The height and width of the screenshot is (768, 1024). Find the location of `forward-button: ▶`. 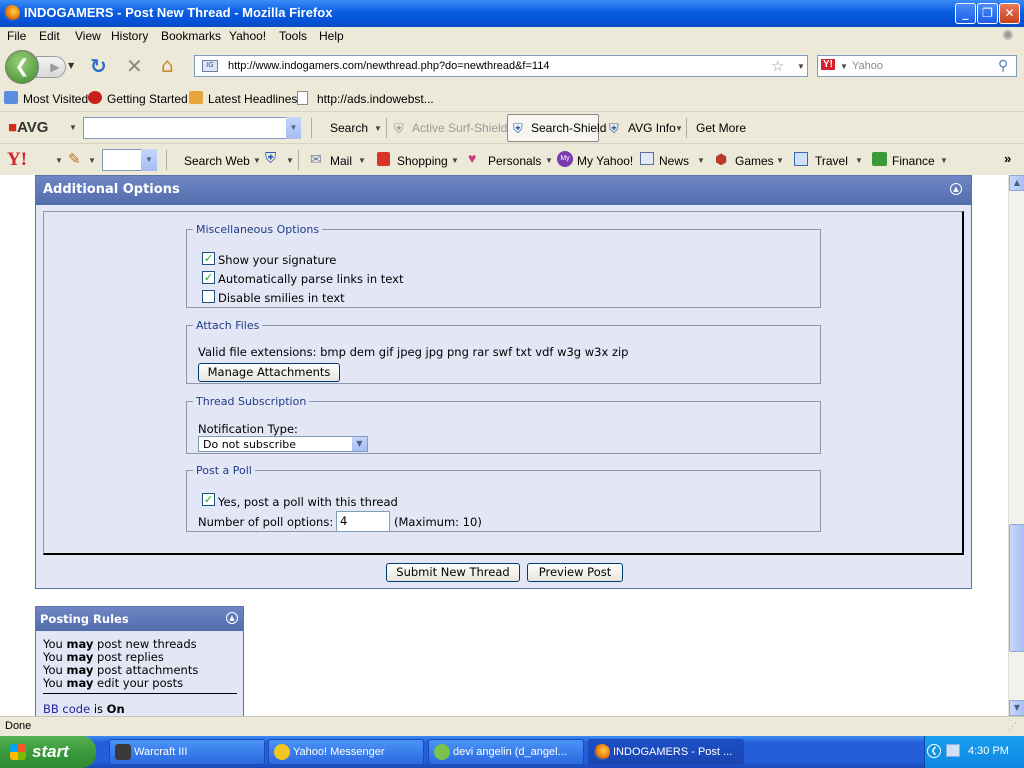

forward-button: ▶ is located at coordinates (51, 67).